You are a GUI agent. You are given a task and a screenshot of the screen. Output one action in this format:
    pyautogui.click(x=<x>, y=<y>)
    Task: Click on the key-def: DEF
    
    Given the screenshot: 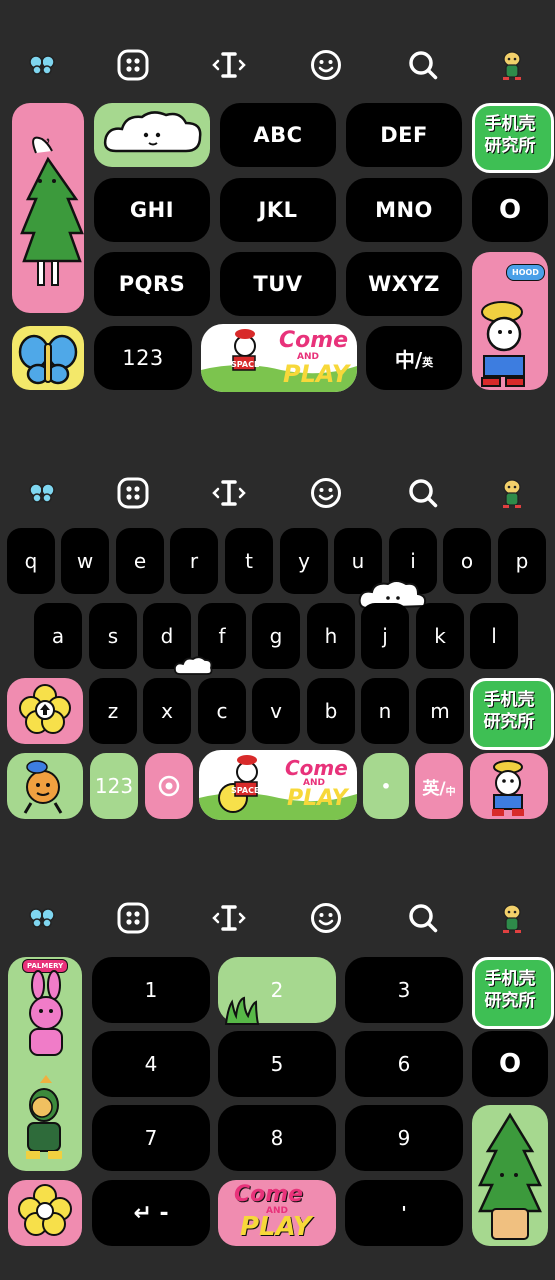 What is the action you would take?
    pyautogui.click(x=404, y=135)
    